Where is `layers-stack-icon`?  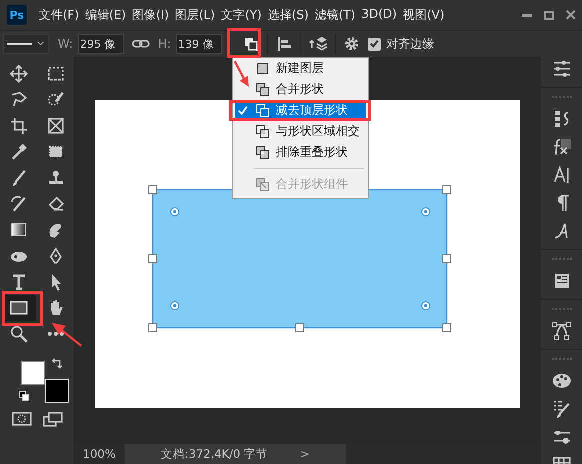
layers-stack-icon is located at coordinates (318, 44).